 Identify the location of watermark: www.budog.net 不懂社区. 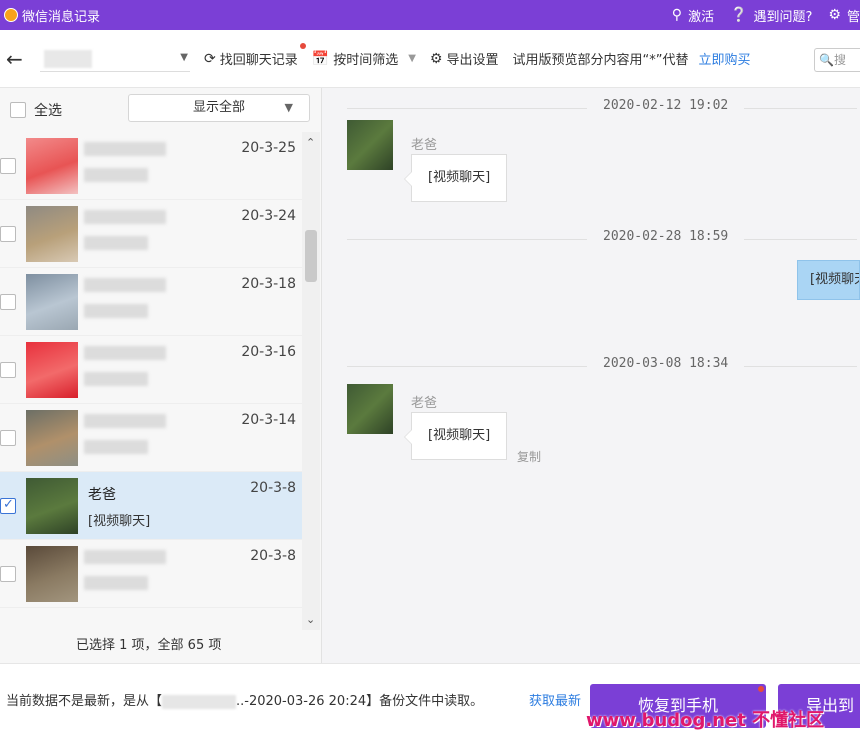
(705, 720).